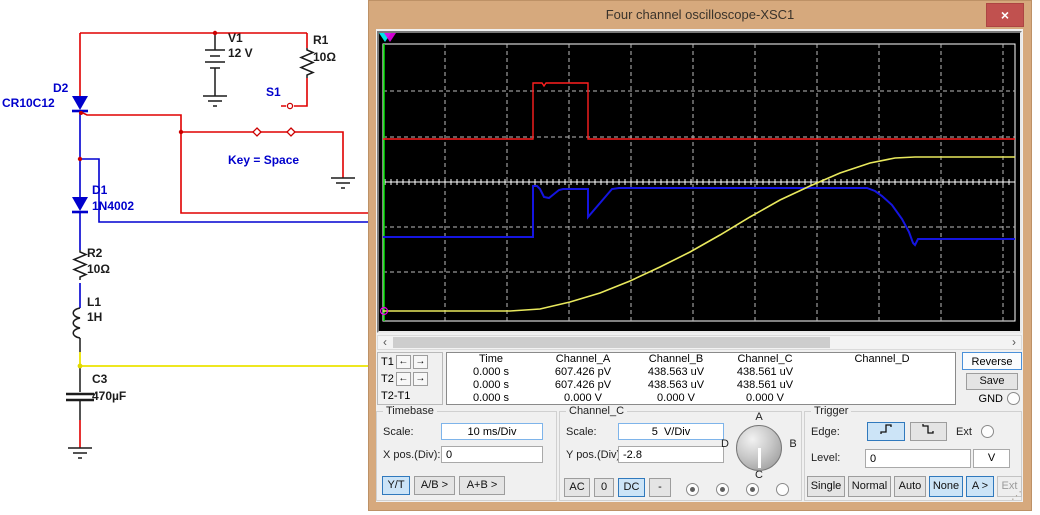 Image resolution: width=1040 pixels, height=515 pixels. What do you see at coordinates (491, 359) in the screenshot?
I see `col-header-time: Time` at bounding box center [491, 359].